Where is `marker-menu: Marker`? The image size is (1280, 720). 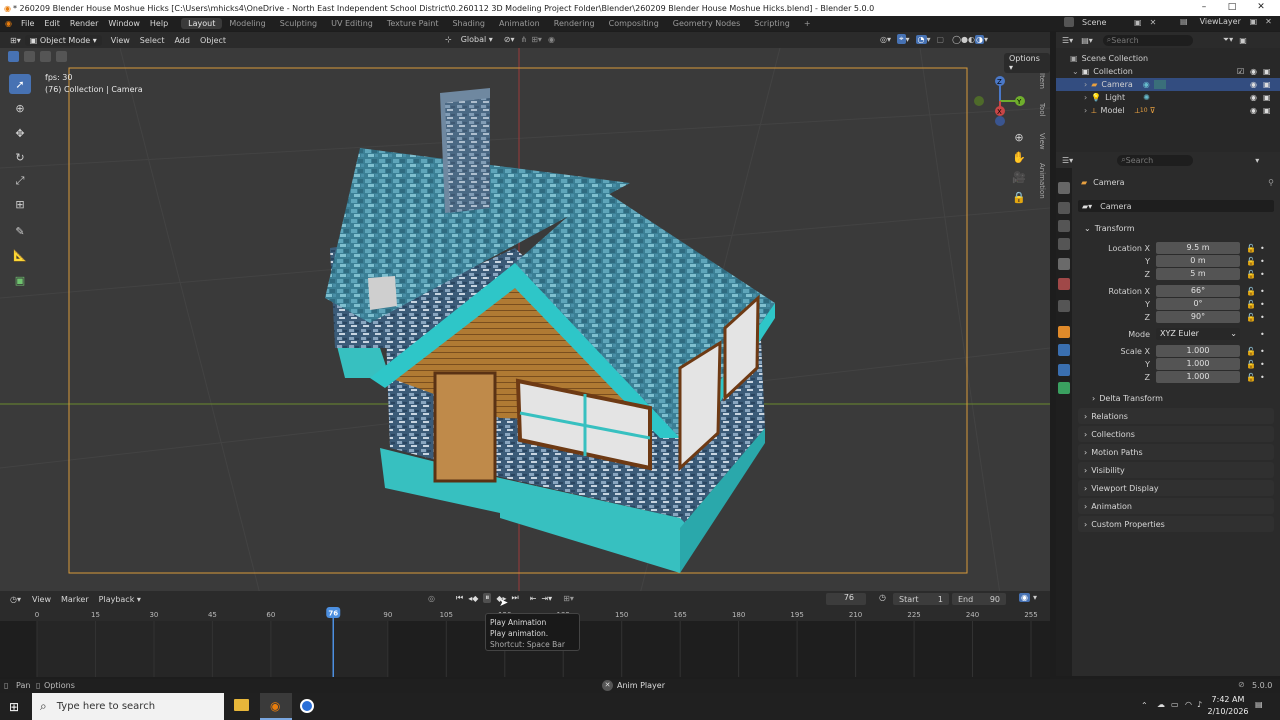
marker-menu: Marker is located at coordinates (75, 599).